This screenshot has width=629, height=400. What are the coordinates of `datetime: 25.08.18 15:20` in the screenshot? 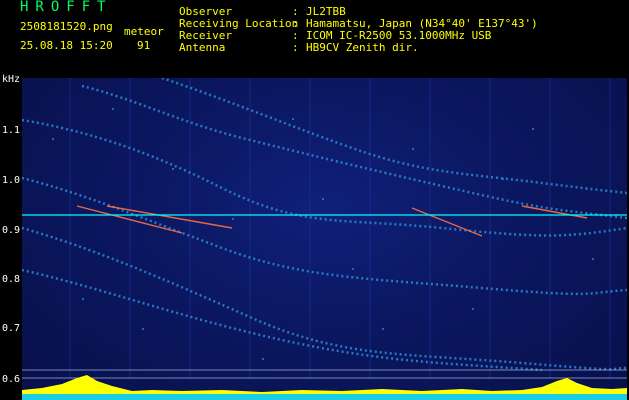 It's located at (66, 45).